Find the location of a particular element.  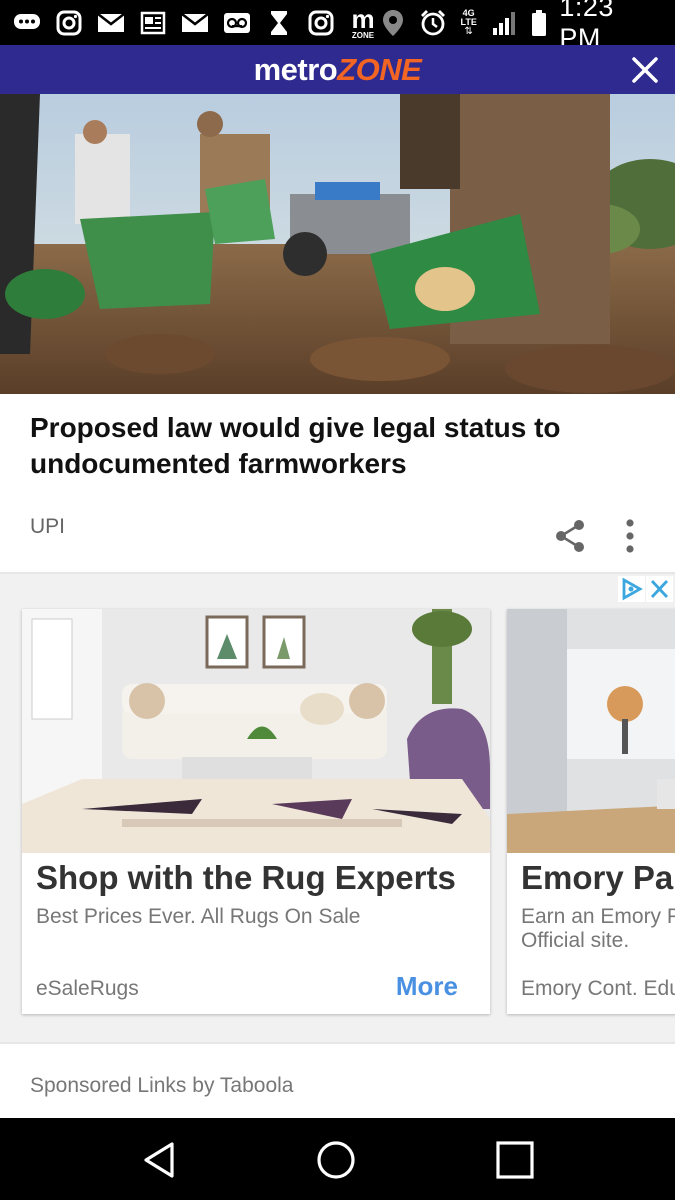

back-button is located at coordinates (160, 1160).